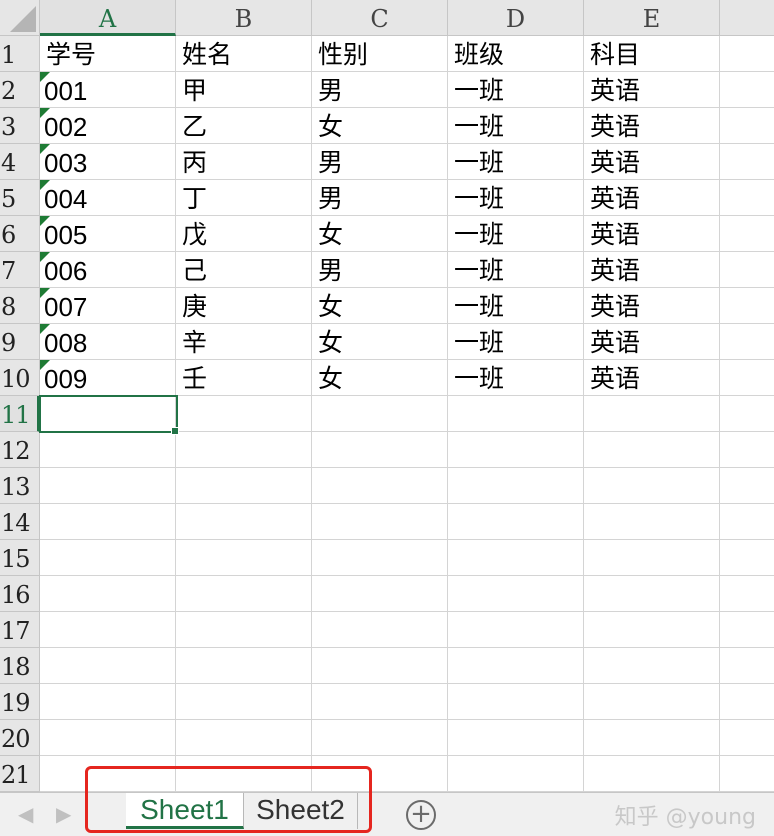 This screenshot has height=836, width=774. Describe the element at coordinates (20, 666) in the screenshot. I see `row-header-18: 18` at that location.